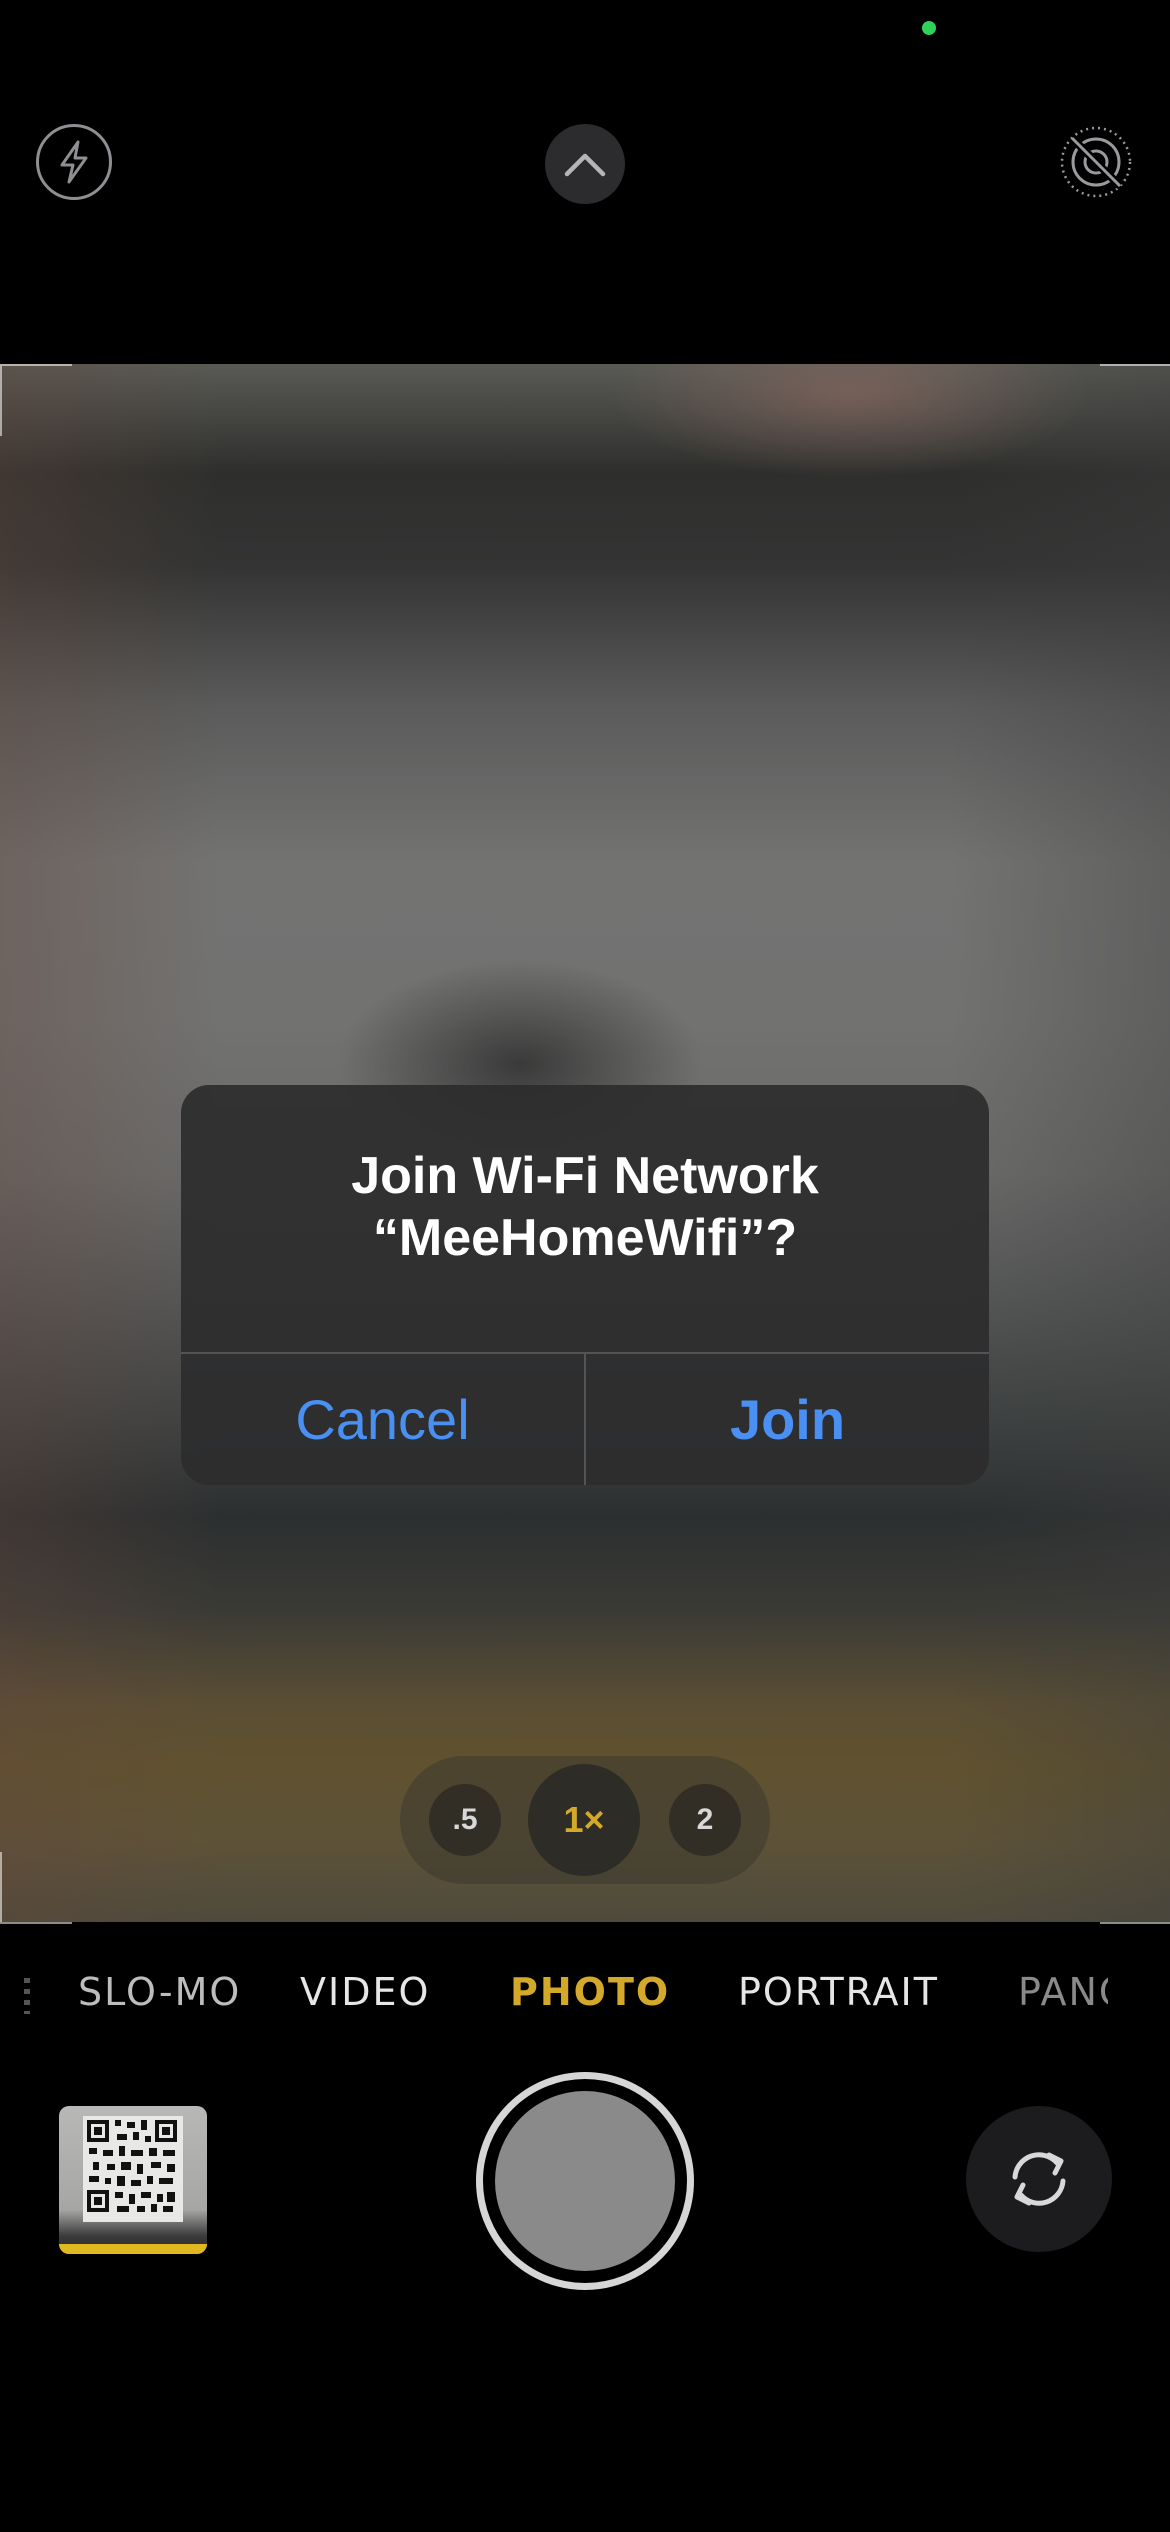 This screenshot has width=1170, height=2532. I want to click on frame-corner-top-right, so click(1135, 400).